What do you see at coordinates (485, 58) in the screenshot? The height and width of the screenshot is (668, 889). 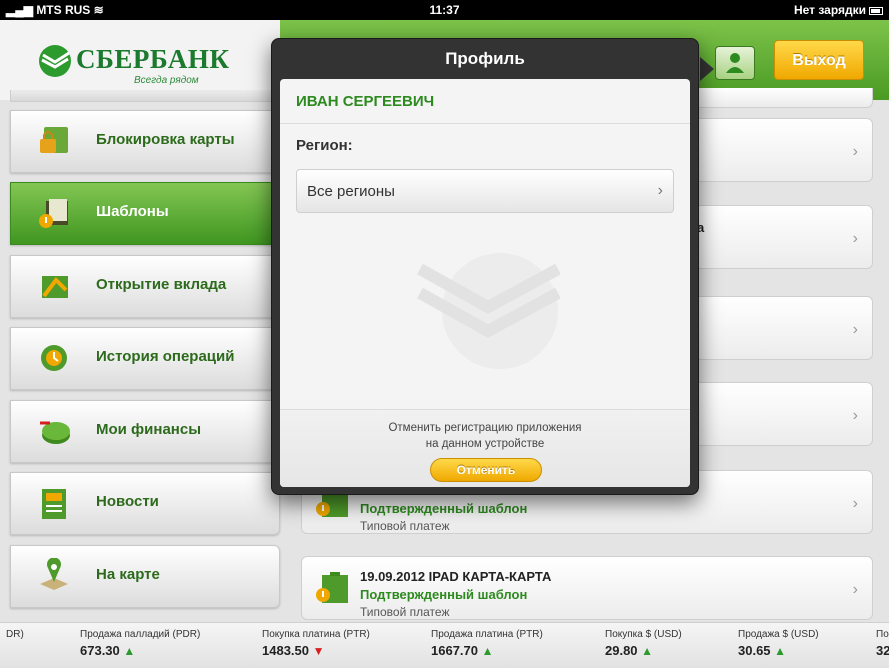 I see `popover-title: Профиль` at bounding box center [485, 58].